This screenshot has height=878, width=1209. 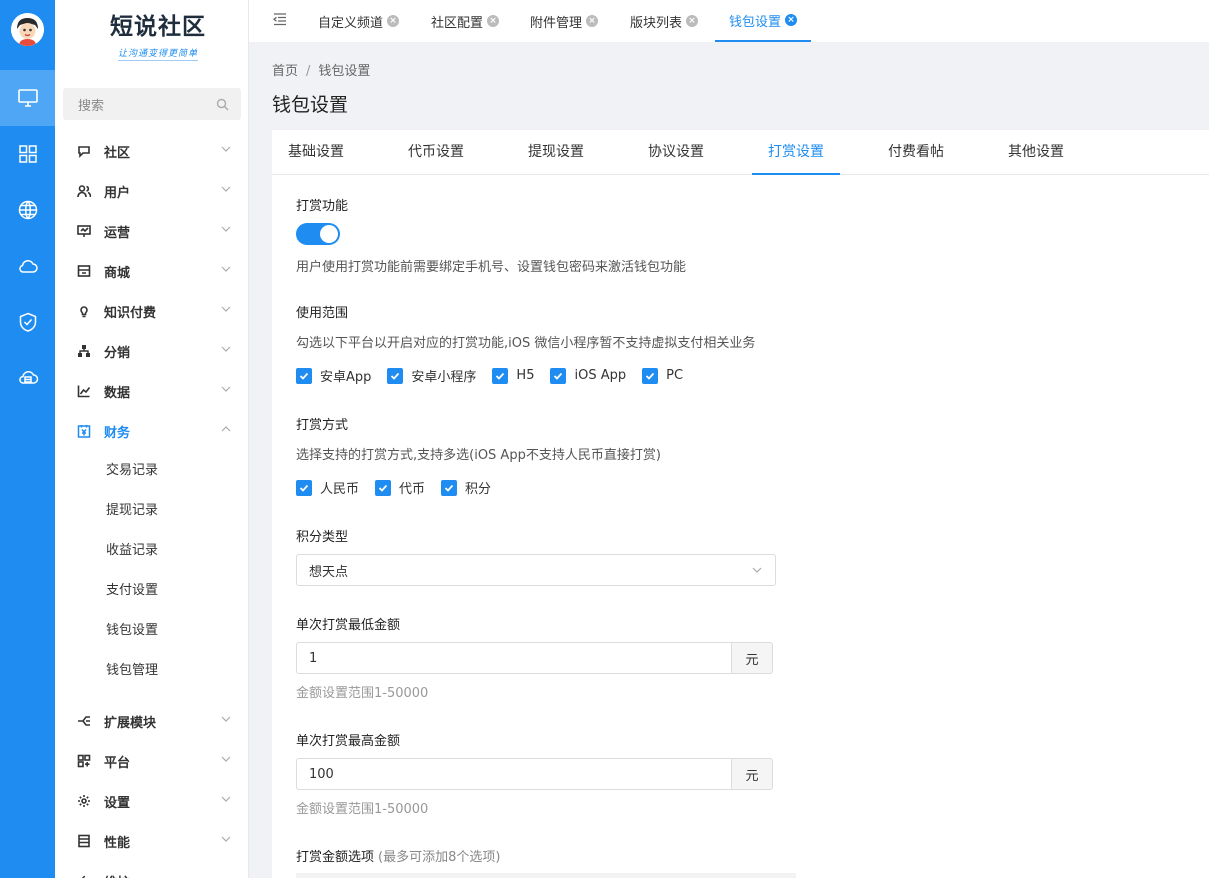 I want to click on sidebar-item-mall: 商城, so click(x=152, y=271).